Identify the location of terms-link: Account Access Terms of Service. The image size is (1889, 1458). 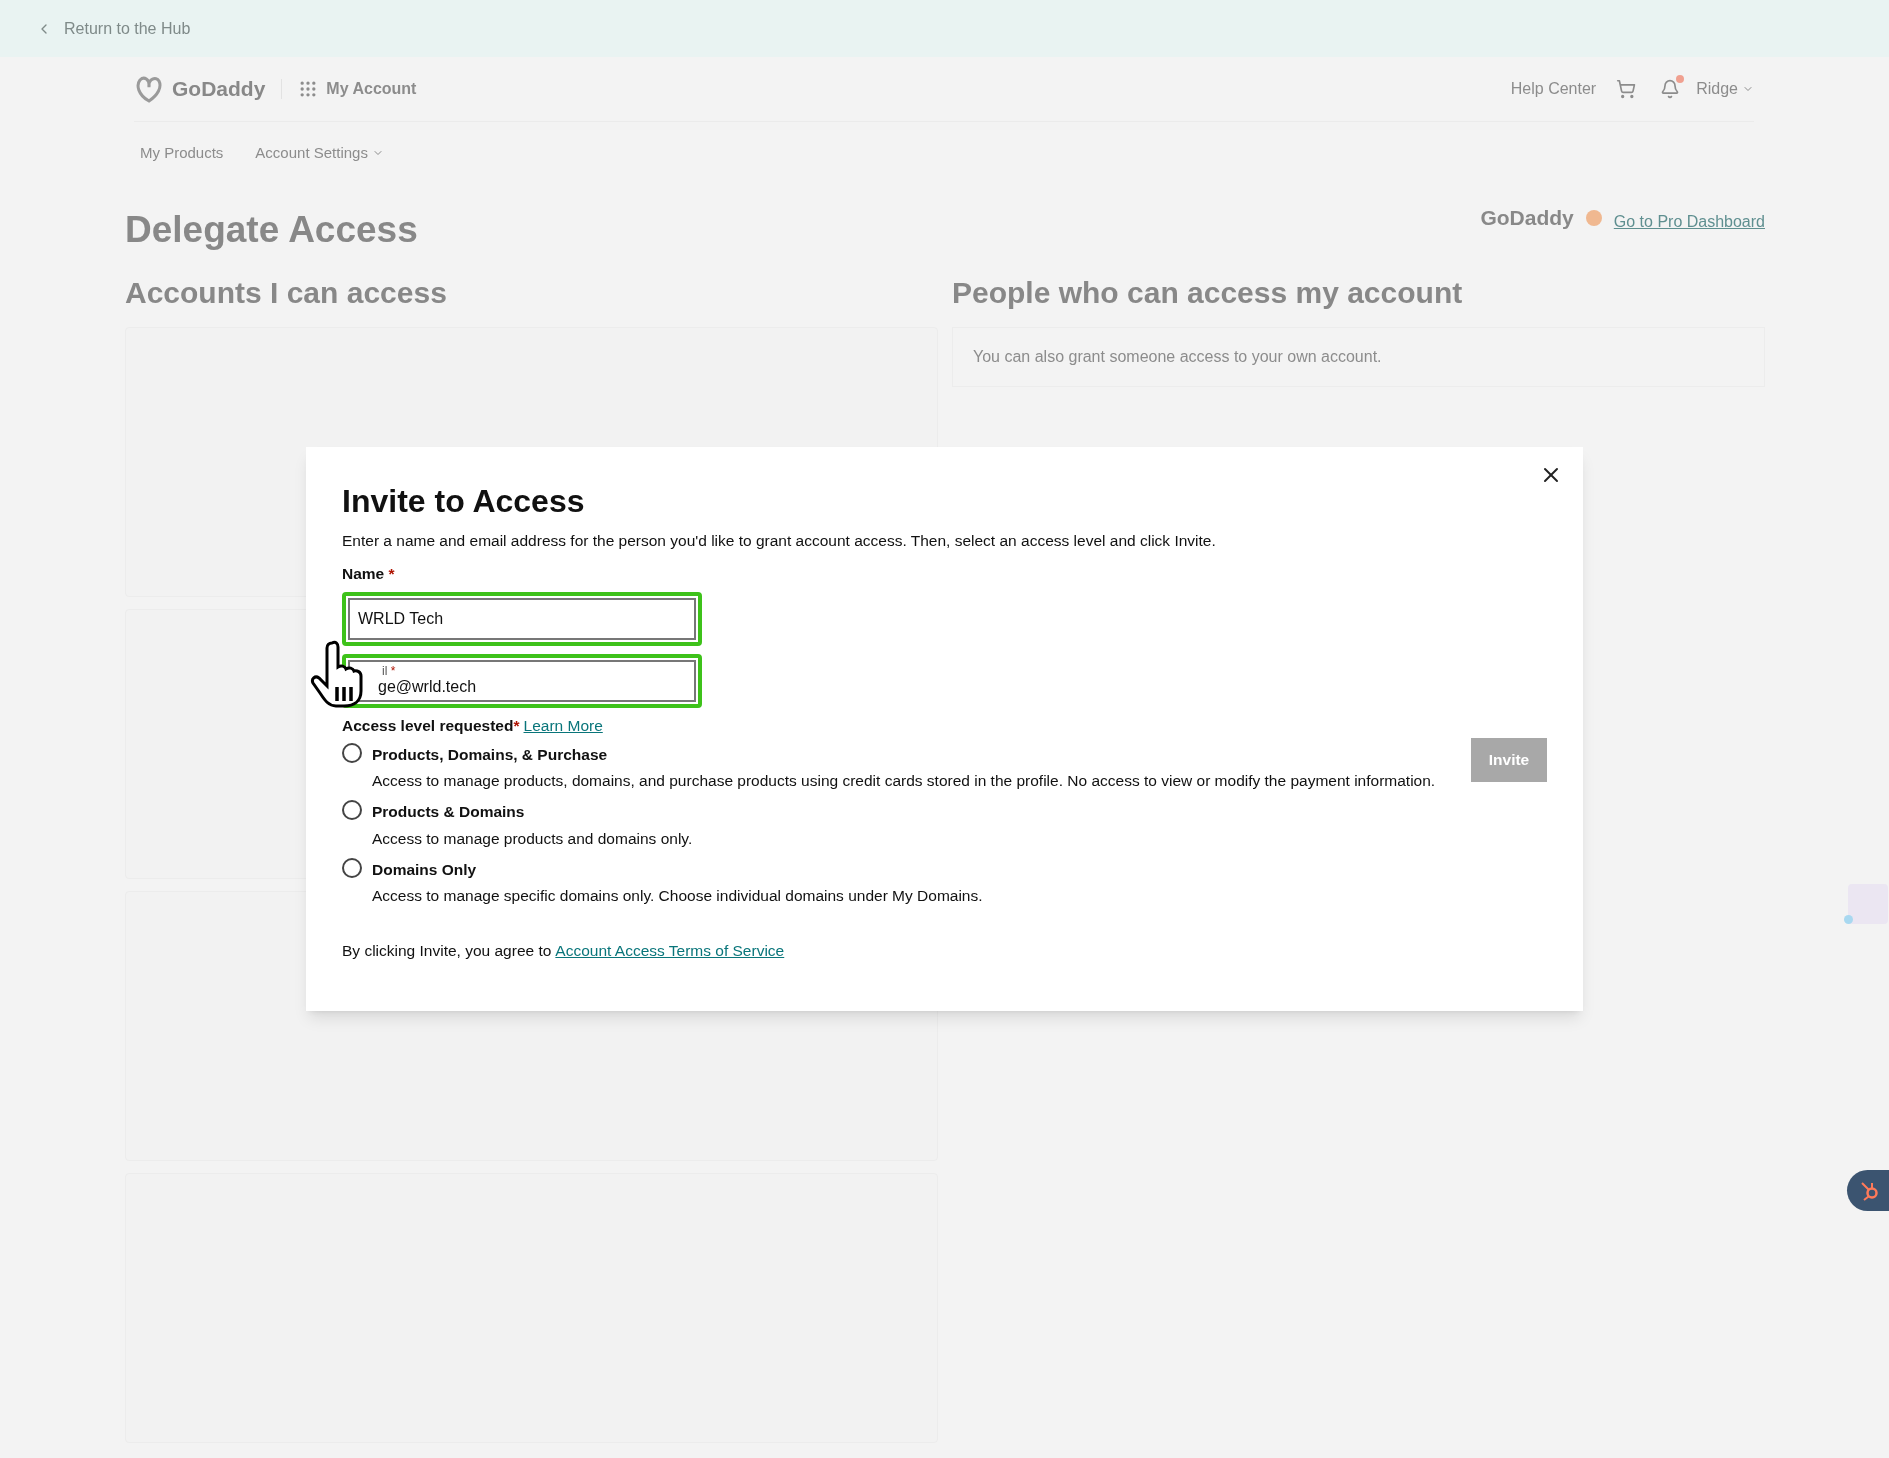
(670, 951).